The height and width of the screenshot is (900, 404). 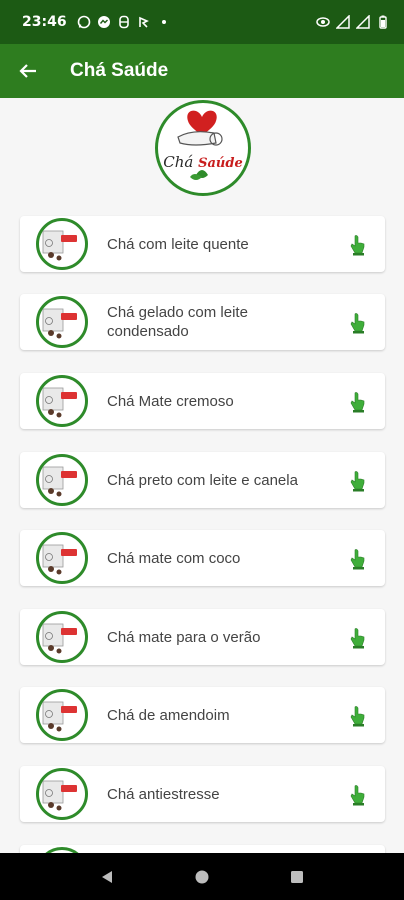 I want to click on notification-icons, so click(x=124, y=22).